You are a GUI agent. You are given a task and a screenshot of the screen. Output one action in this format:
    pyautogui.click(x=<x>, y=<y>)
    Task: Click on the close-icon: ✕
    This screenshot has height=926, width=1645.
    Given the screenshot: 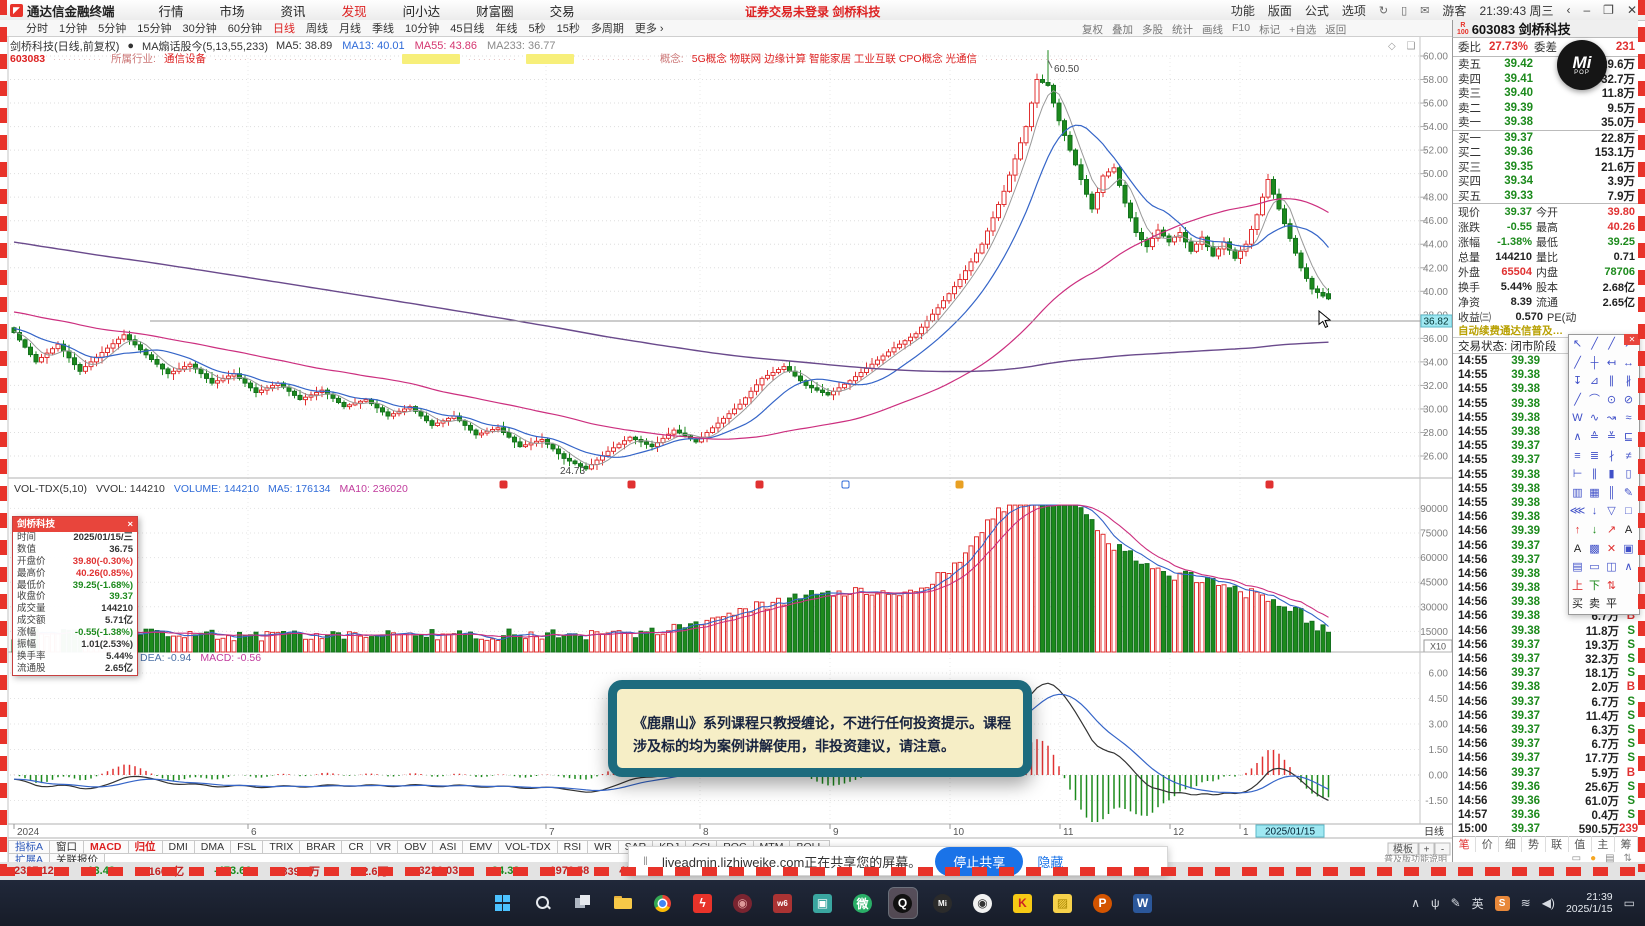 What is the action you would take?
    pyautogui.click(x=1632, y=339)
    